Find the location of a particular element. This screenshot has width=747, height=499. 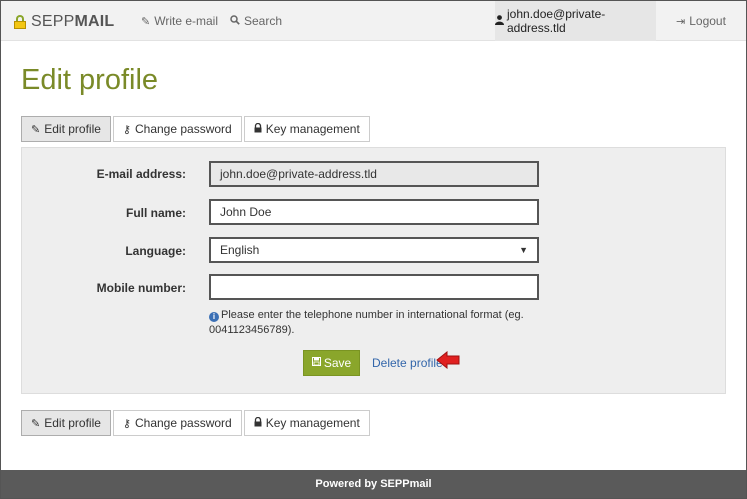

mobile-number-input is located at coordinates (374, 287).